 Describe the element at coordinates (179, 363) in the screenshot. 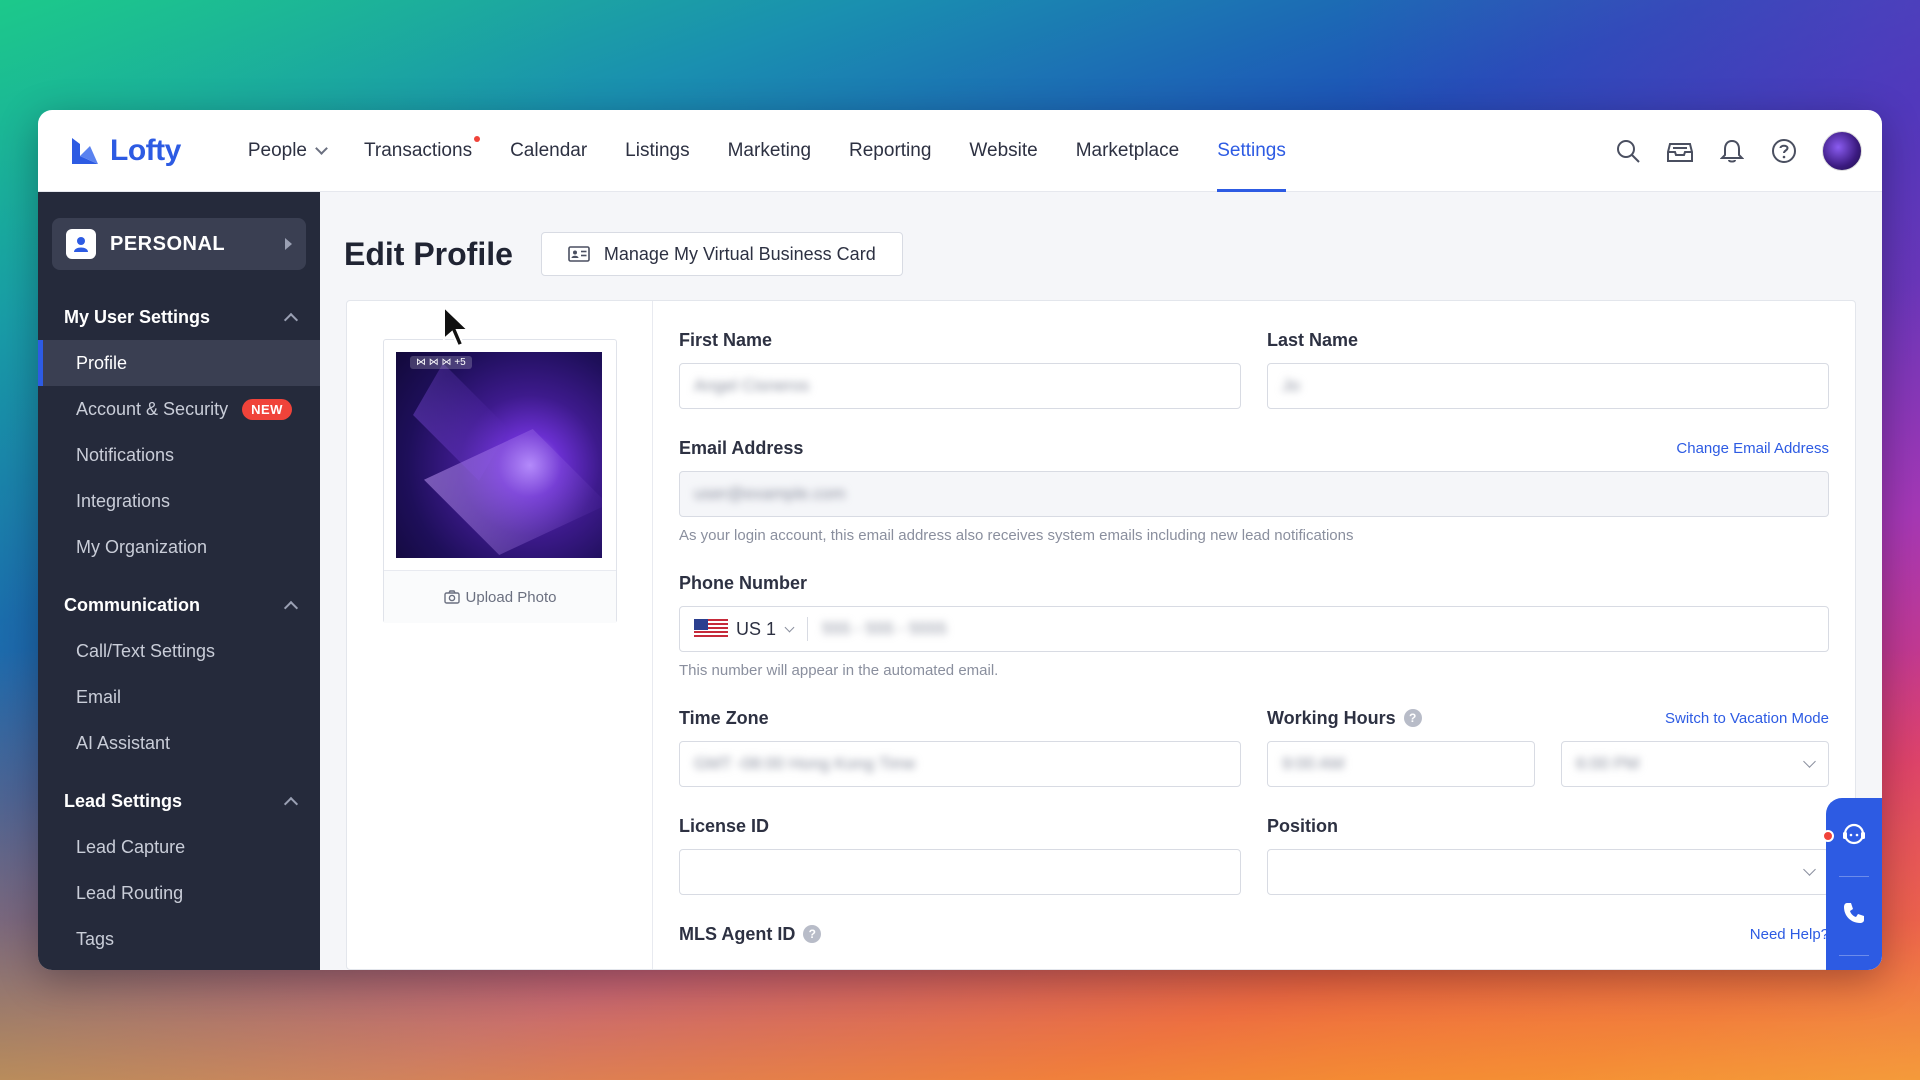

I see `sidebar-item-profile: Profile` at that location.